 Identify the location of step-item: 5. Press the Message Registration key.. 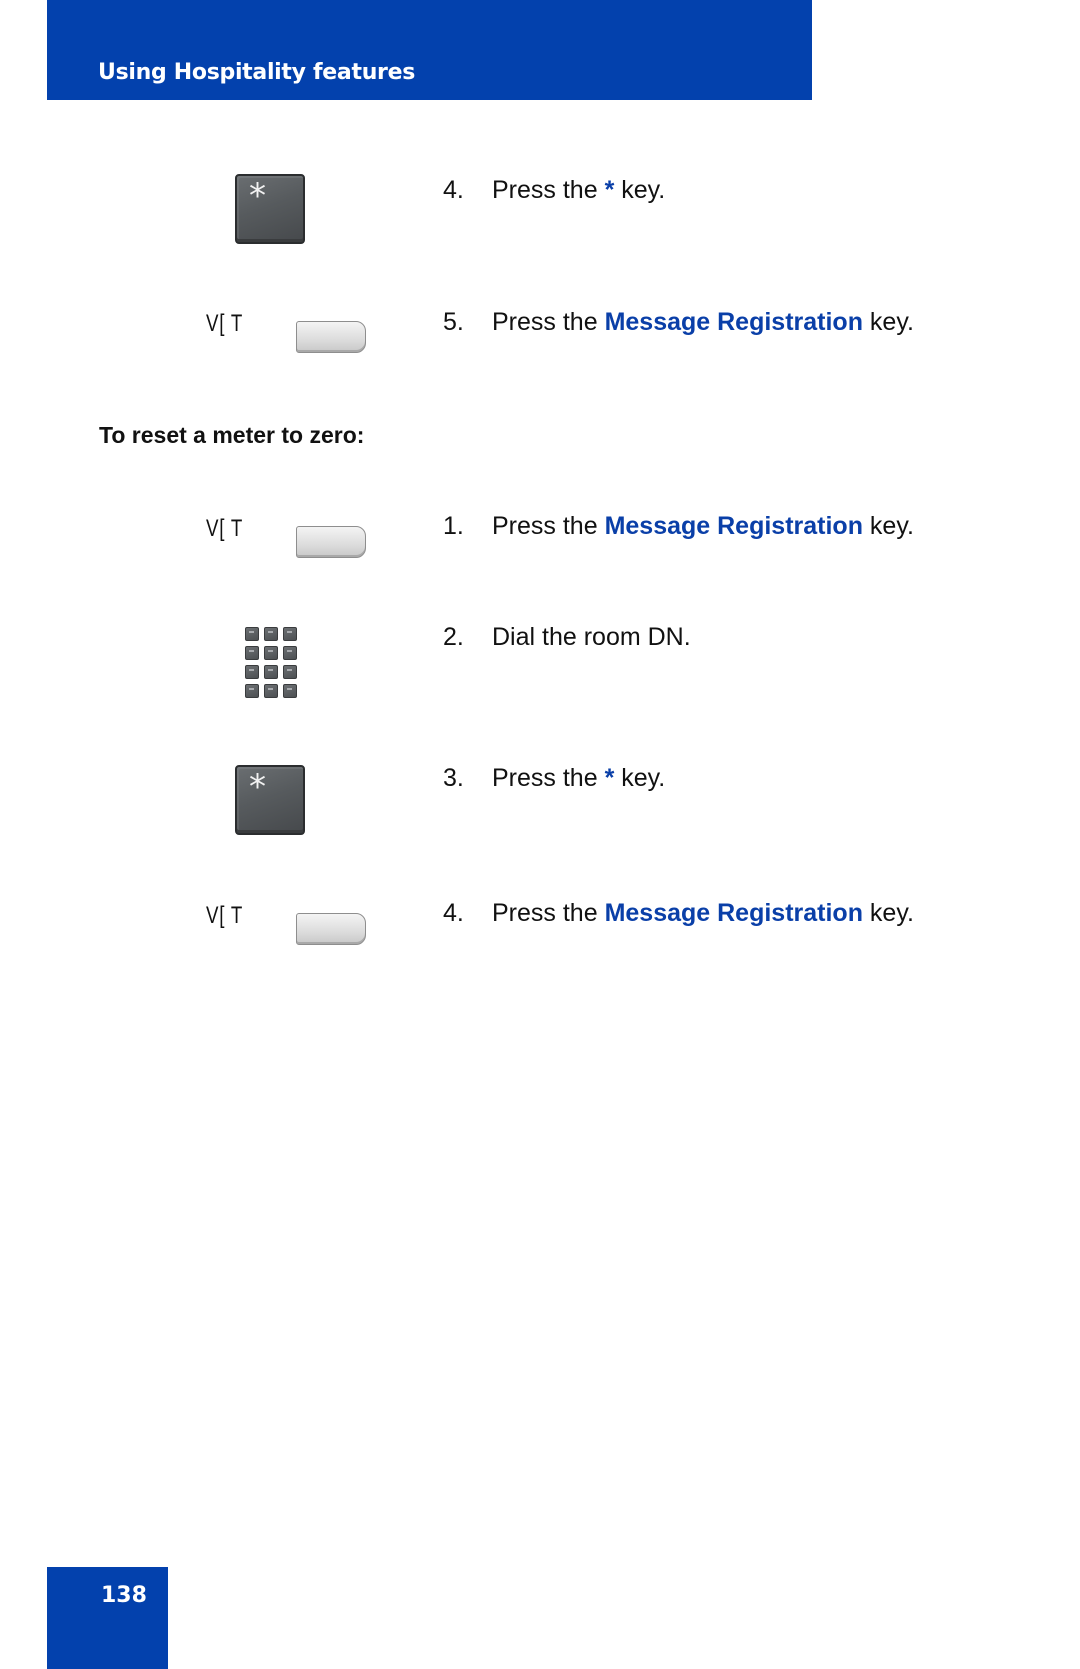
(678, 322).